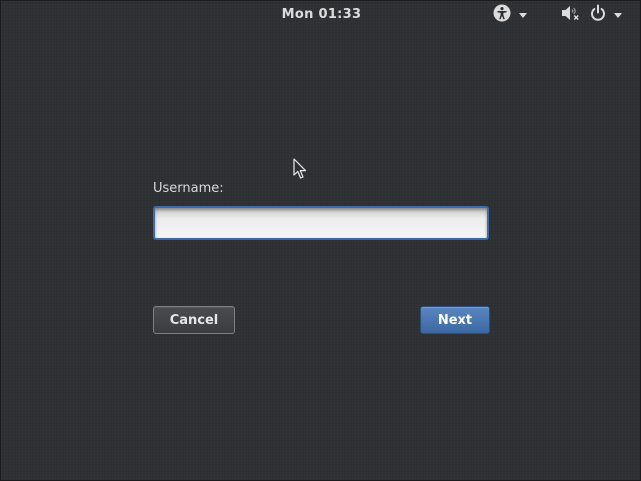 The height and width of the screenshot is (481, 641). What do you see at coordinates (300, 171) in the screenshot?
I see `mouse-pointer-icon` at bounding box center [300, 171].